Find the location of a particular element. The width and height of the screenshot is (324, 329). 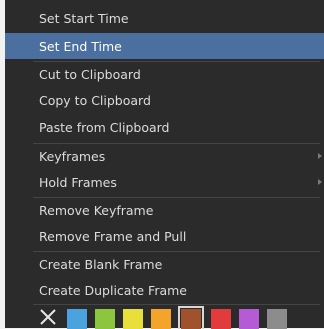

clear-color-x-icon is located at coordinates (48, 317).